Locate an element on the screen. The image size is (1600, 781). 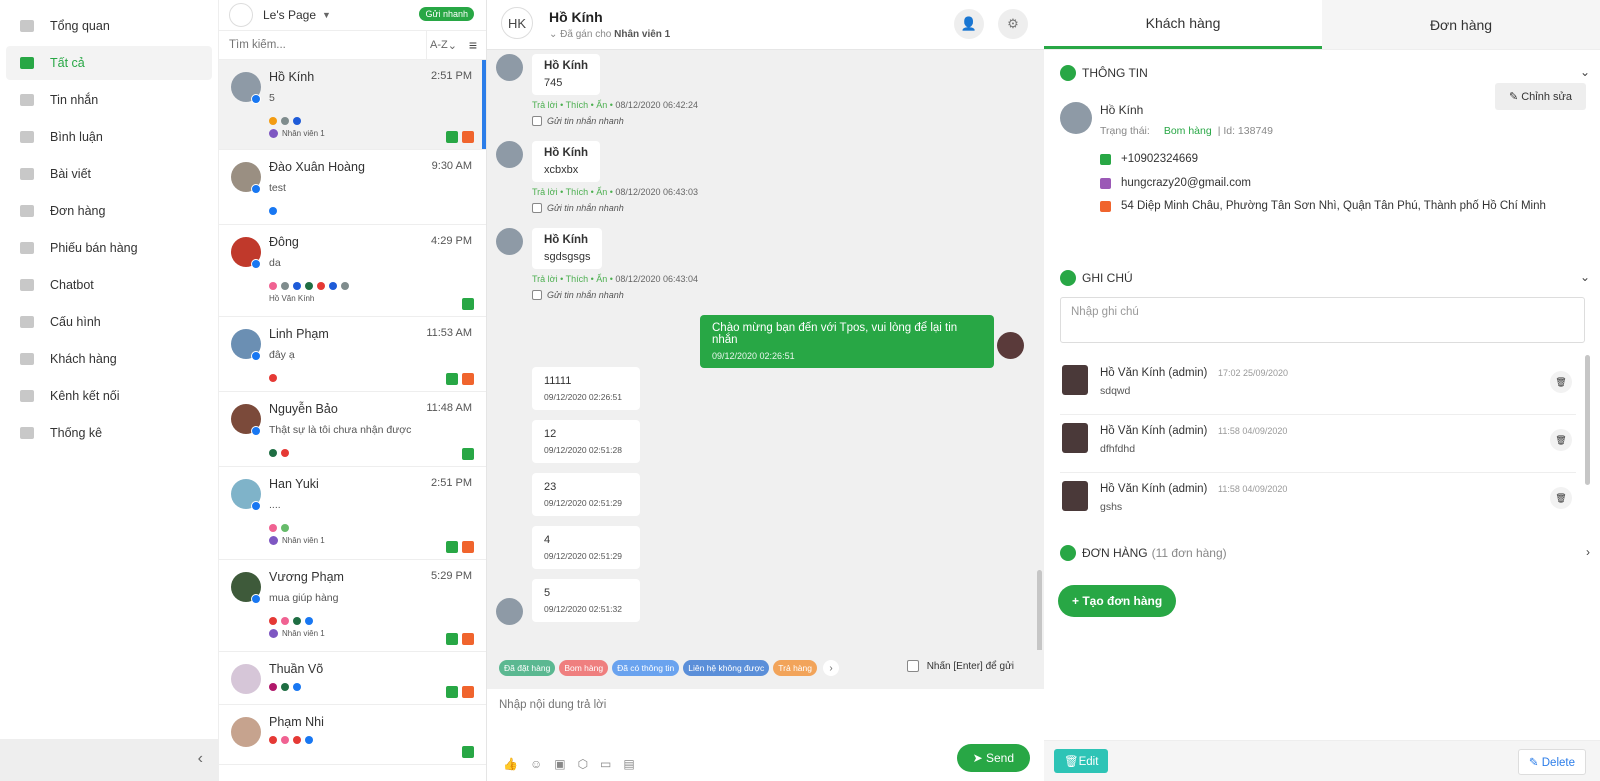
notes-section-header: GHI CHÚ is located at coordinates (1096, 278).